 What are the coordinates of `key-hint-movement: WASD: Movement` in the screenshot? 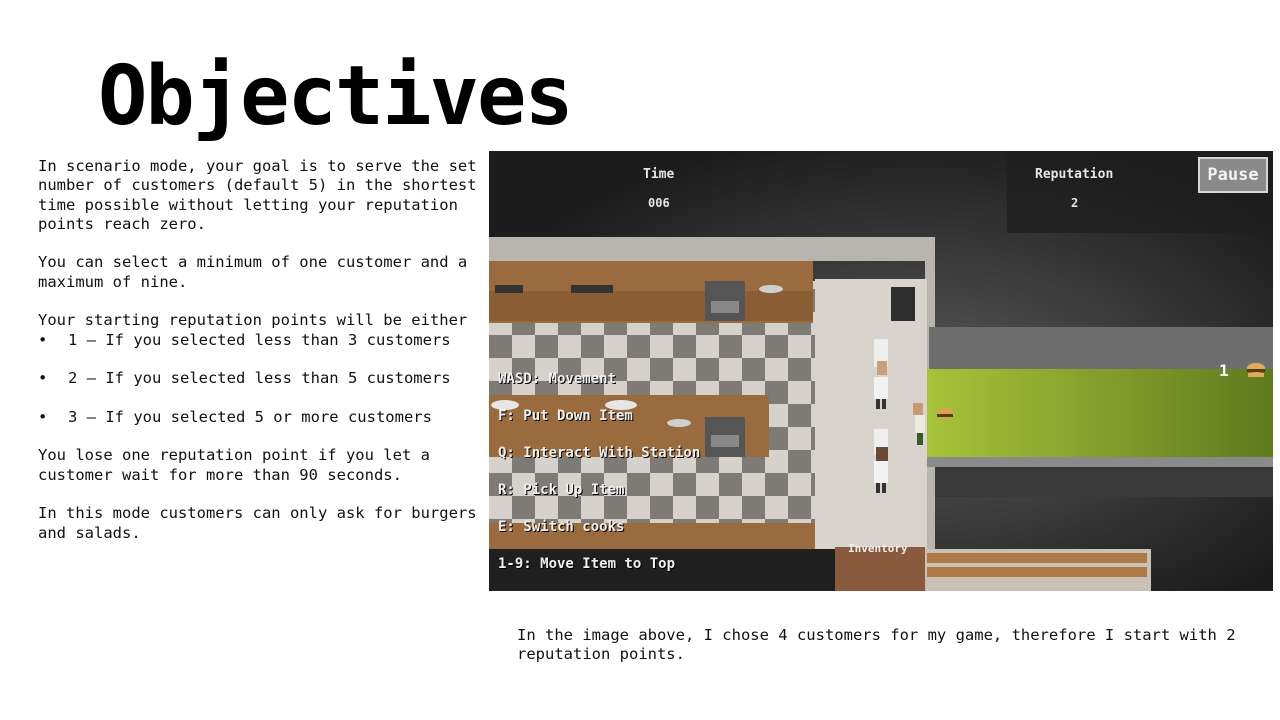 It's located at (557, 379).